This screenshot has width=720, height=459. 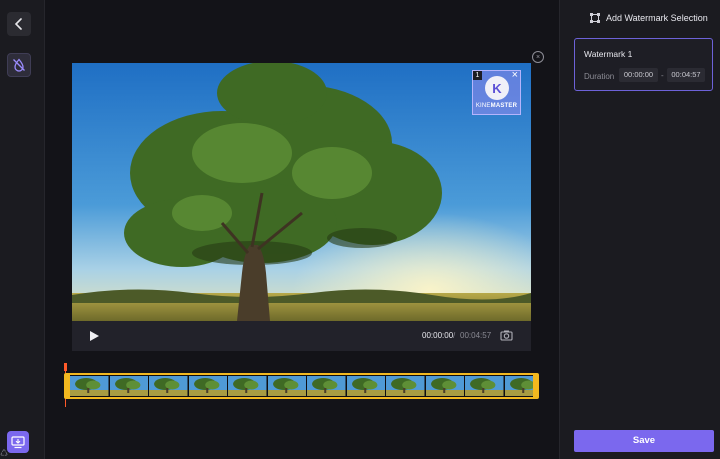 I want to click on selection-frame-icon, so click(x=595, y=18).